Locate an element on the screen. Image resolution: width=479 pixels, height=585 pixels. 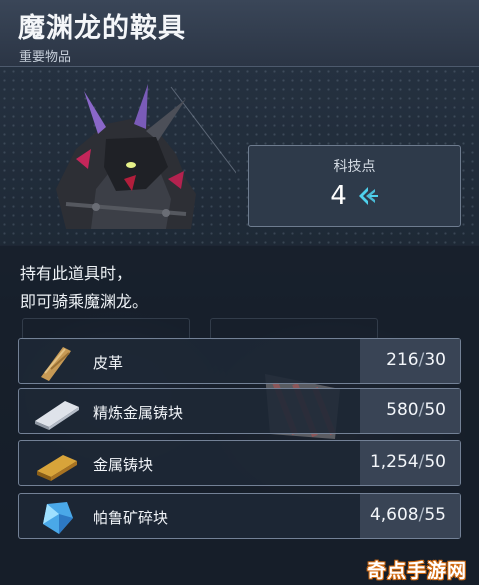
material-count: 580/50 is located at coordinates (416, 410).